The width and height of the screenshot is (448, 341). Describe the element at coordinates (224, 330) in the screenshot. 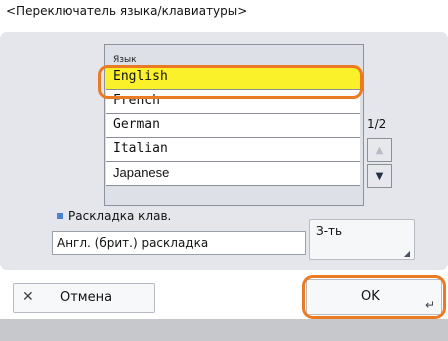

I see `footer-bar` at that location.